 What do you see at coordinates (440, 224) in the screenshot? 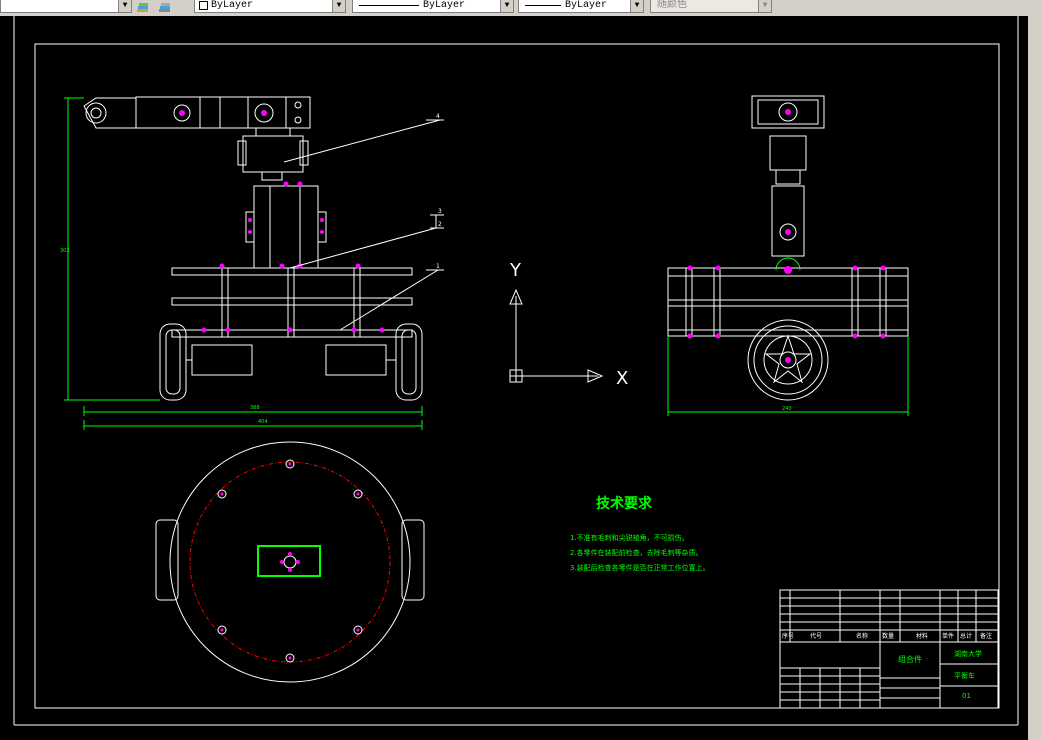
I see `balloon-2: 2` at bounding box center [440, 224].